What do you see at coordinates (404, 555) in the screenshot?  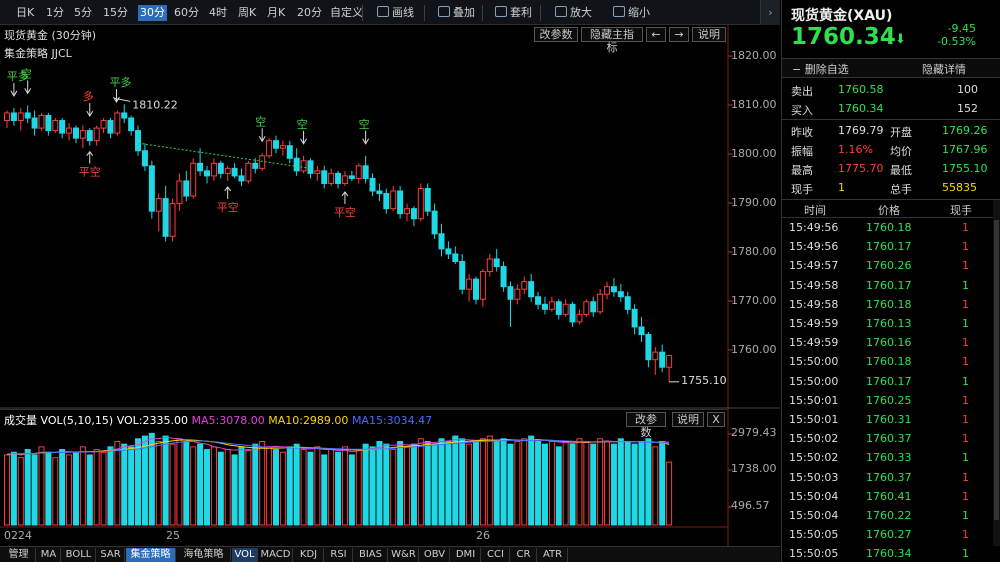 I see `indicator-tab: W&R` at bounding box center [404, 555].